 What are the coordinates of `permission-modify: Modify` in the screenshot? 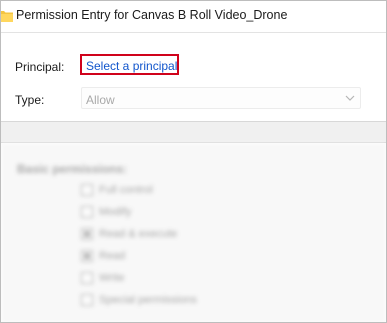 It's located at (106, 213).